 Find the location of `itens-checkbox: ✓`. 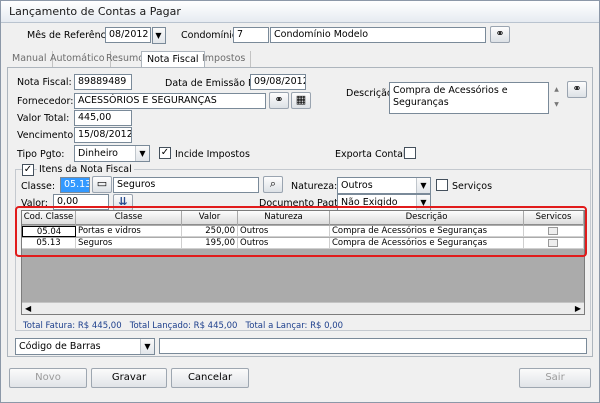

itens-checkbox: ✓ is located at coordinates (28, 170).